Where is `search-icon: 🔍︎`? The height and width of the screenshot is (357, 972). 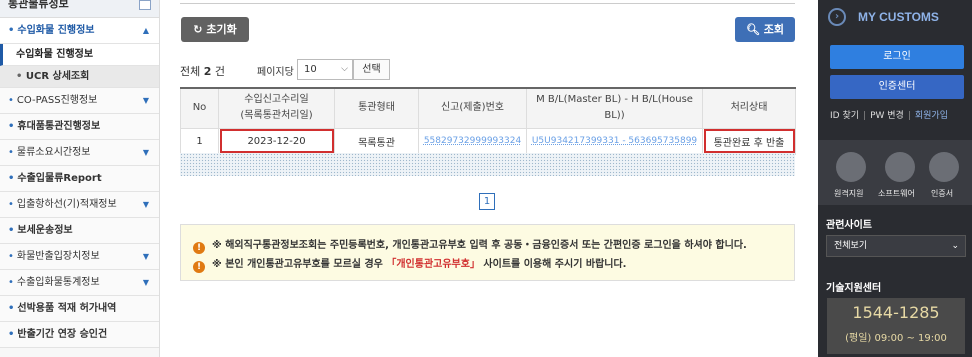
search-icon: 🔍︎ is located at coordinates (752, 29).